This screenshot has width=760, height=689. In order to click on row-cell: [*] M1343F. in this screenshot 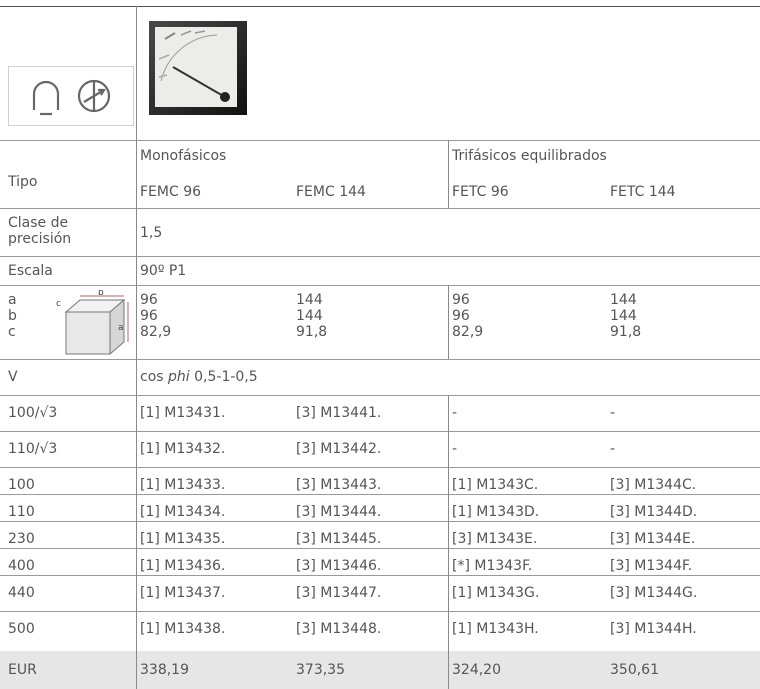, I will do `click(492, 566)`.